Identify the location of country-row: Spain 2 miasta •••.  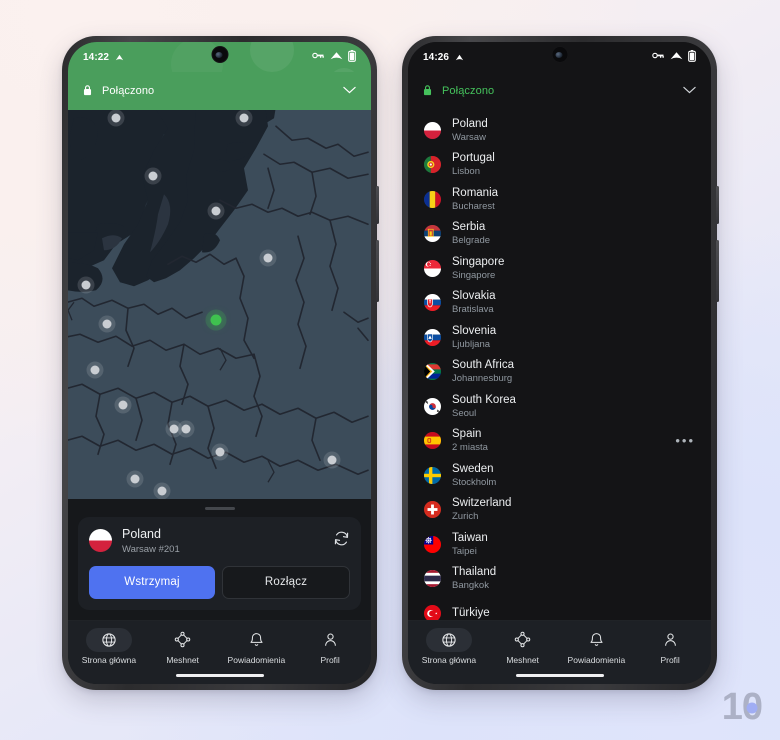
(559, 441).